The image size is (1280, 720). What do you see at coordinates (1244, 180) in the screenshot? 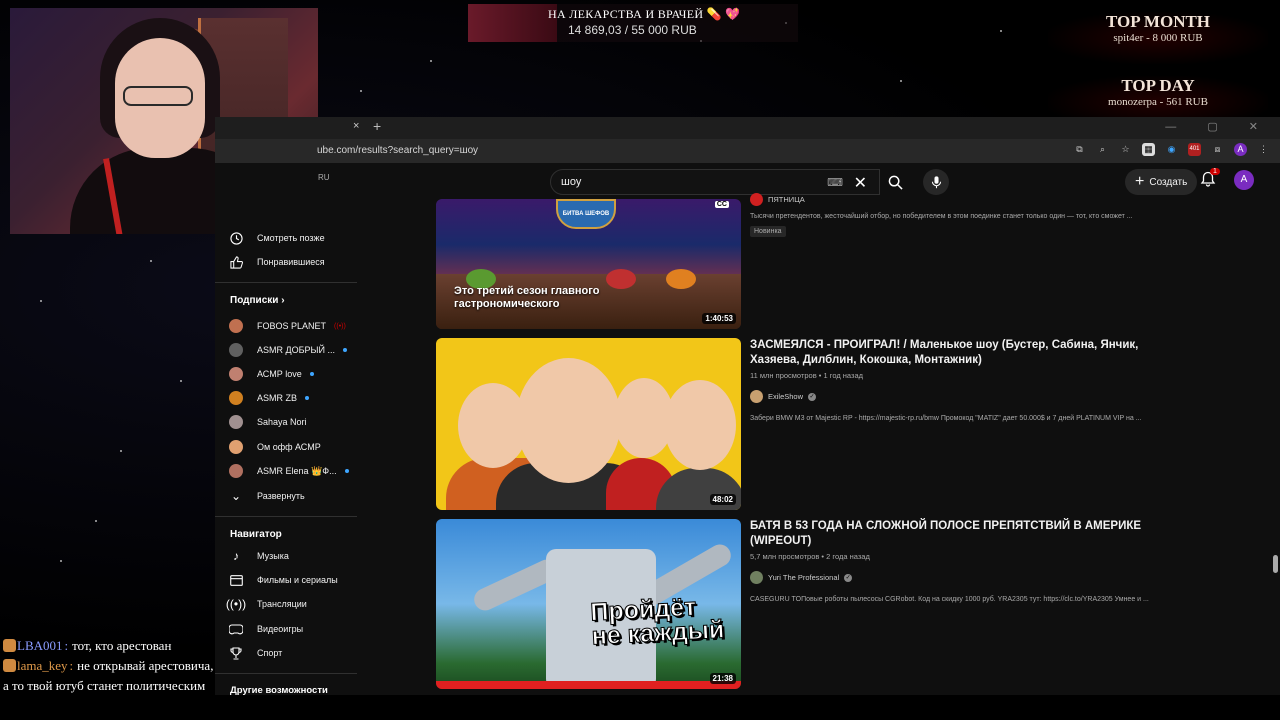
I see `account-avatar: A` at bounding box center [1244, 180].